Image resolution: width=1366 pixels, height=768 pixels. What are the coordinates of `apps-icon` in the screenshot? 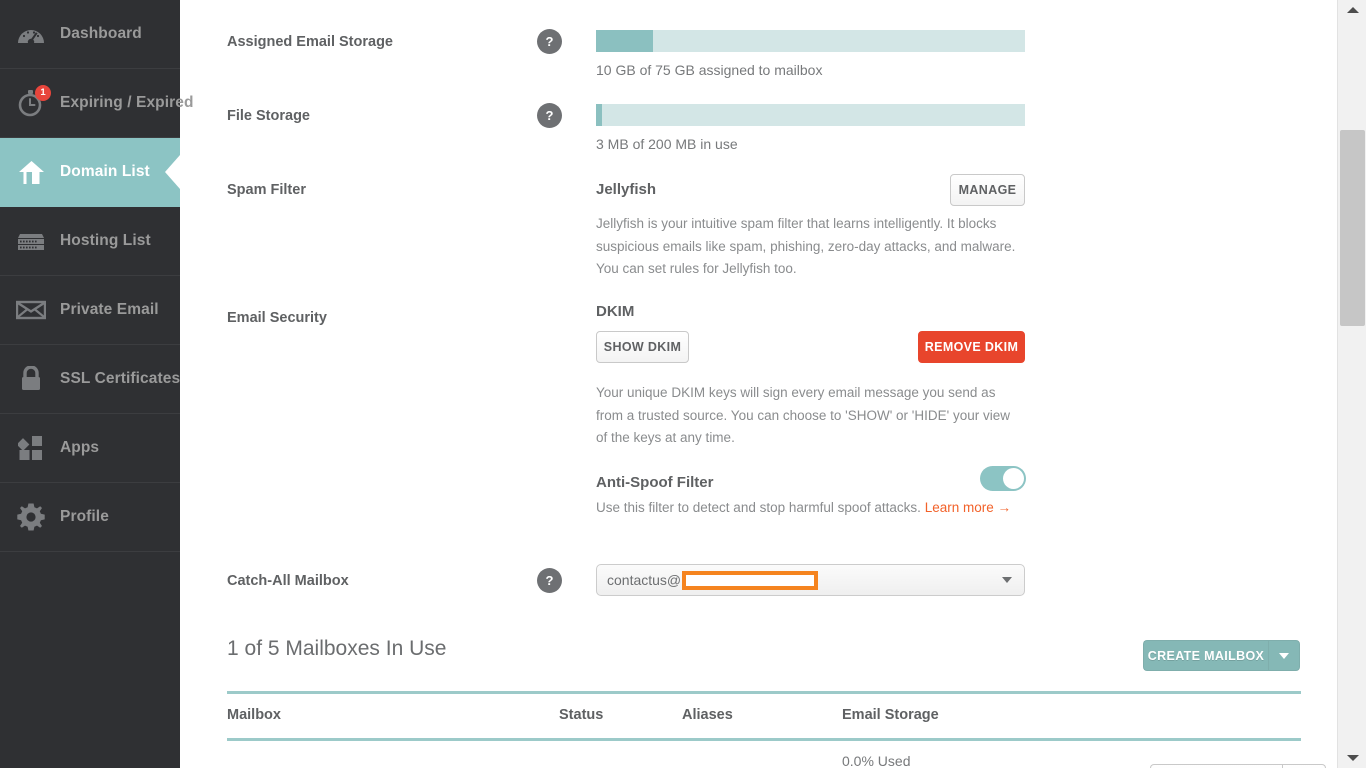 It's located at (31, 448).